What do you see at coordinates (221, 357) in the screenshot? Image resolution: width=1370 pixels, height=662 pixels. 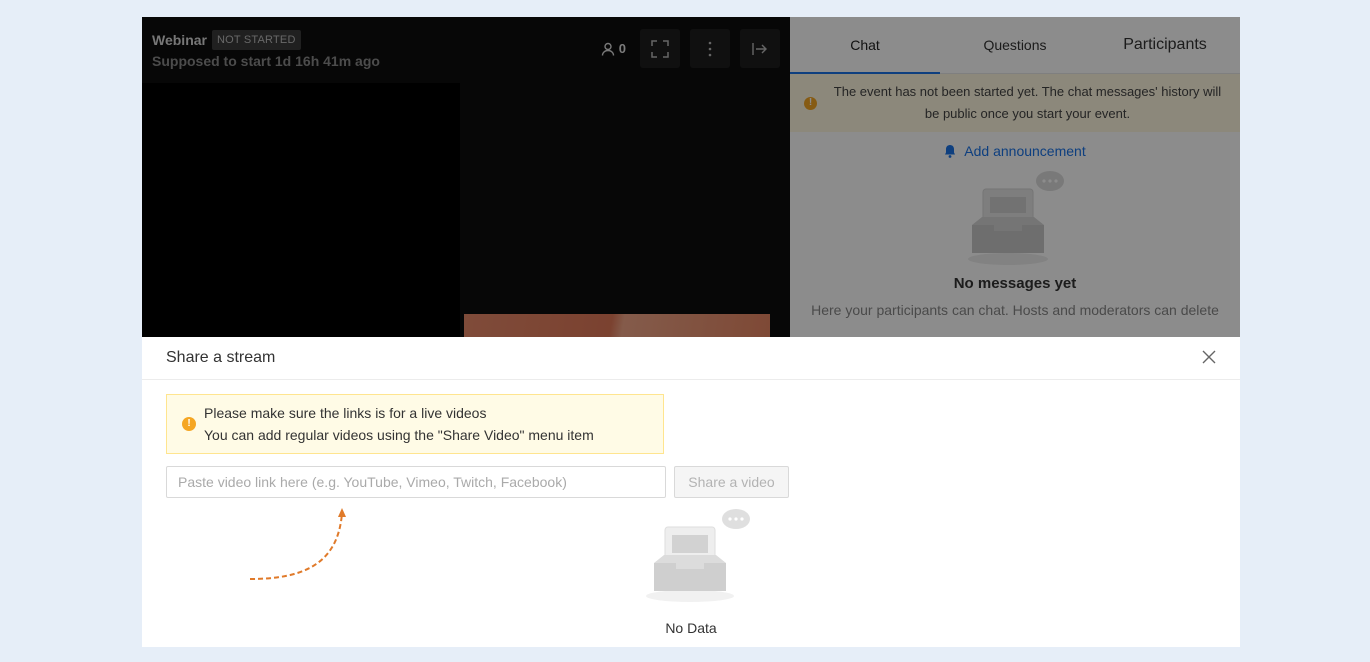 I see `modal-title: Share a stream` at bounding box center [221, 357].